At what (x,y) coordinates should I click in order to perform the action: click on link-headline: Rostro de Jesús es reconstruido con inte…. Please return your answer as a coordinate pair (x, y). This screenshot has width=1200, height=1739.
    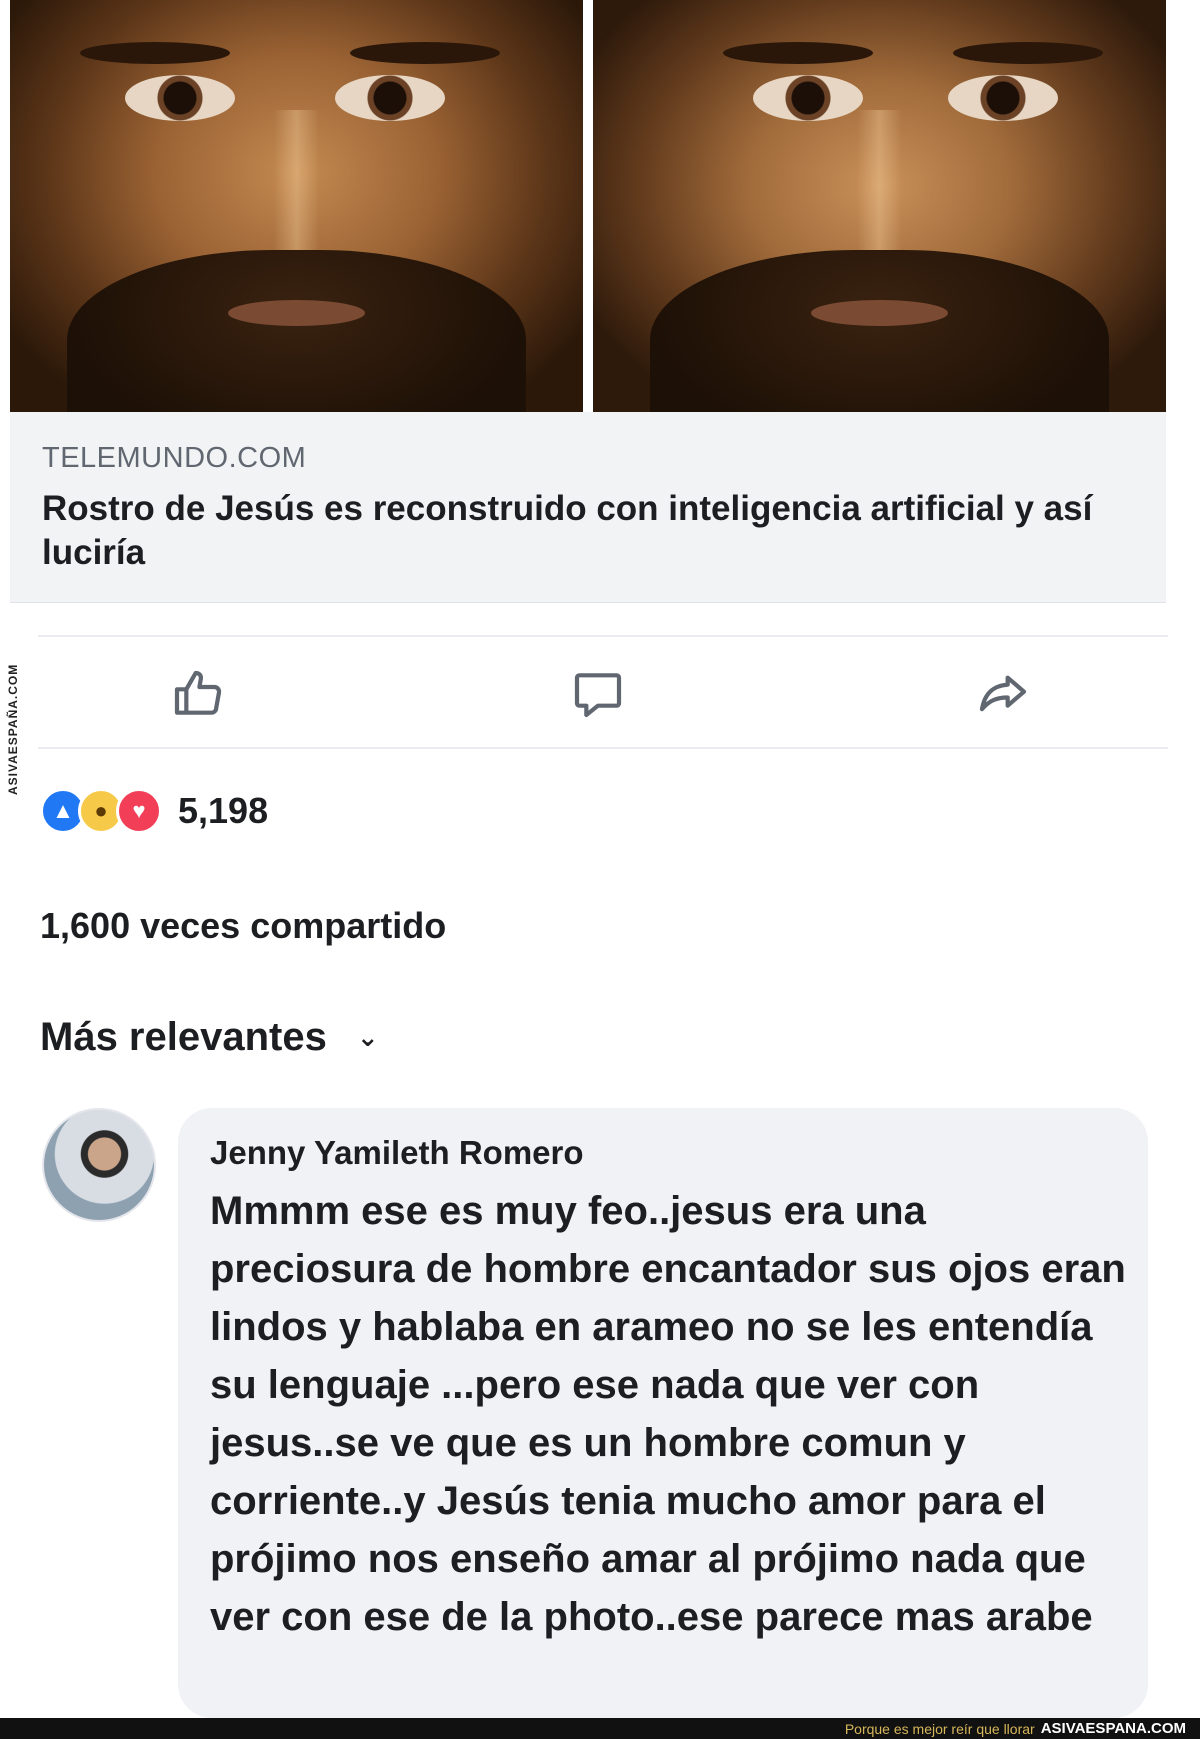
    Looking at the image, I should click on (582, 531).